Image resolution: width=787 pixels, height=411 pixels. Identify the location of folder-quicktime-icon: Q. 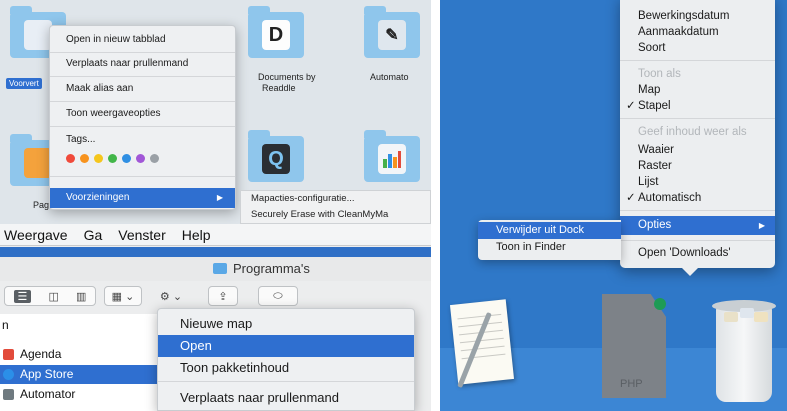
(276, 156).